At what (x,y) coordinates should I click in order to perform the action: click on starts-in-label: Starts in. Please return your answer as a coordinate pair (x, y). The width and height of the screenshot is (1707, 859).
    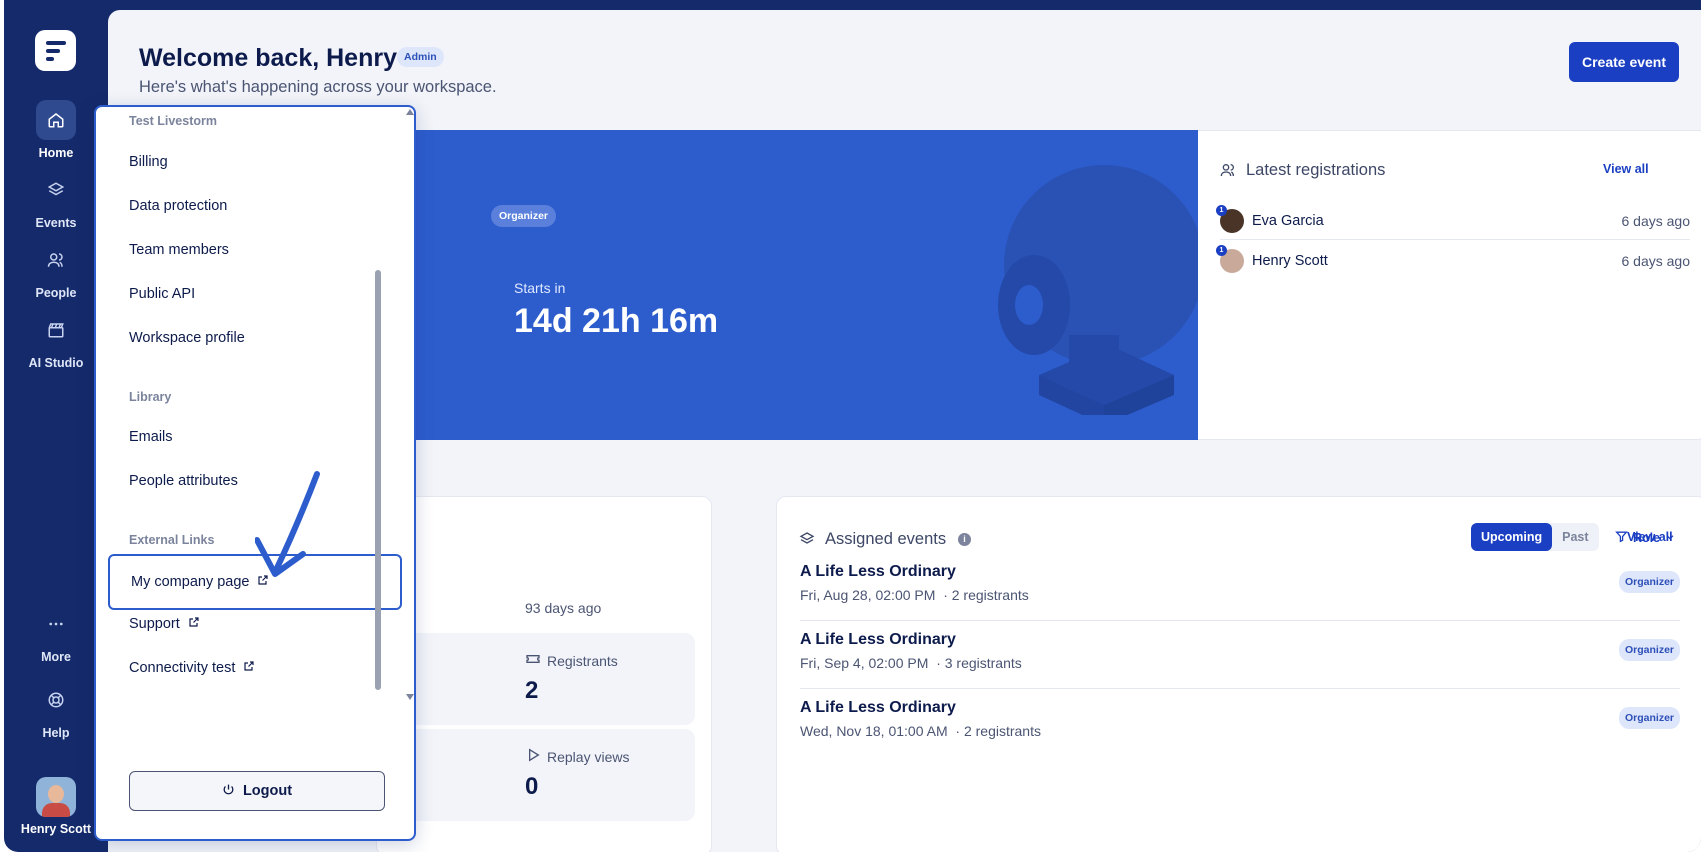
    Looking at the image, I should click on (540, 288).